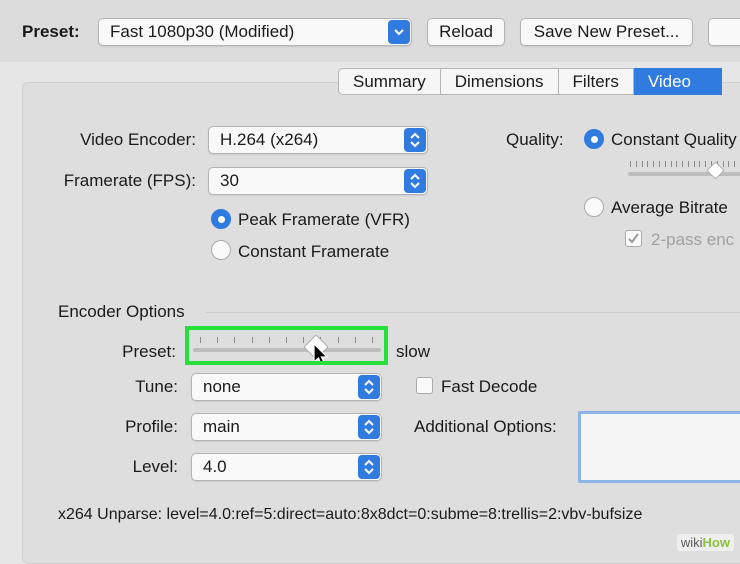 The height and width of the screenshot is (564, 740). Describe the element at coordinates (596, 81) in the screenshot. I see `tab-filters: Filters` at that location.